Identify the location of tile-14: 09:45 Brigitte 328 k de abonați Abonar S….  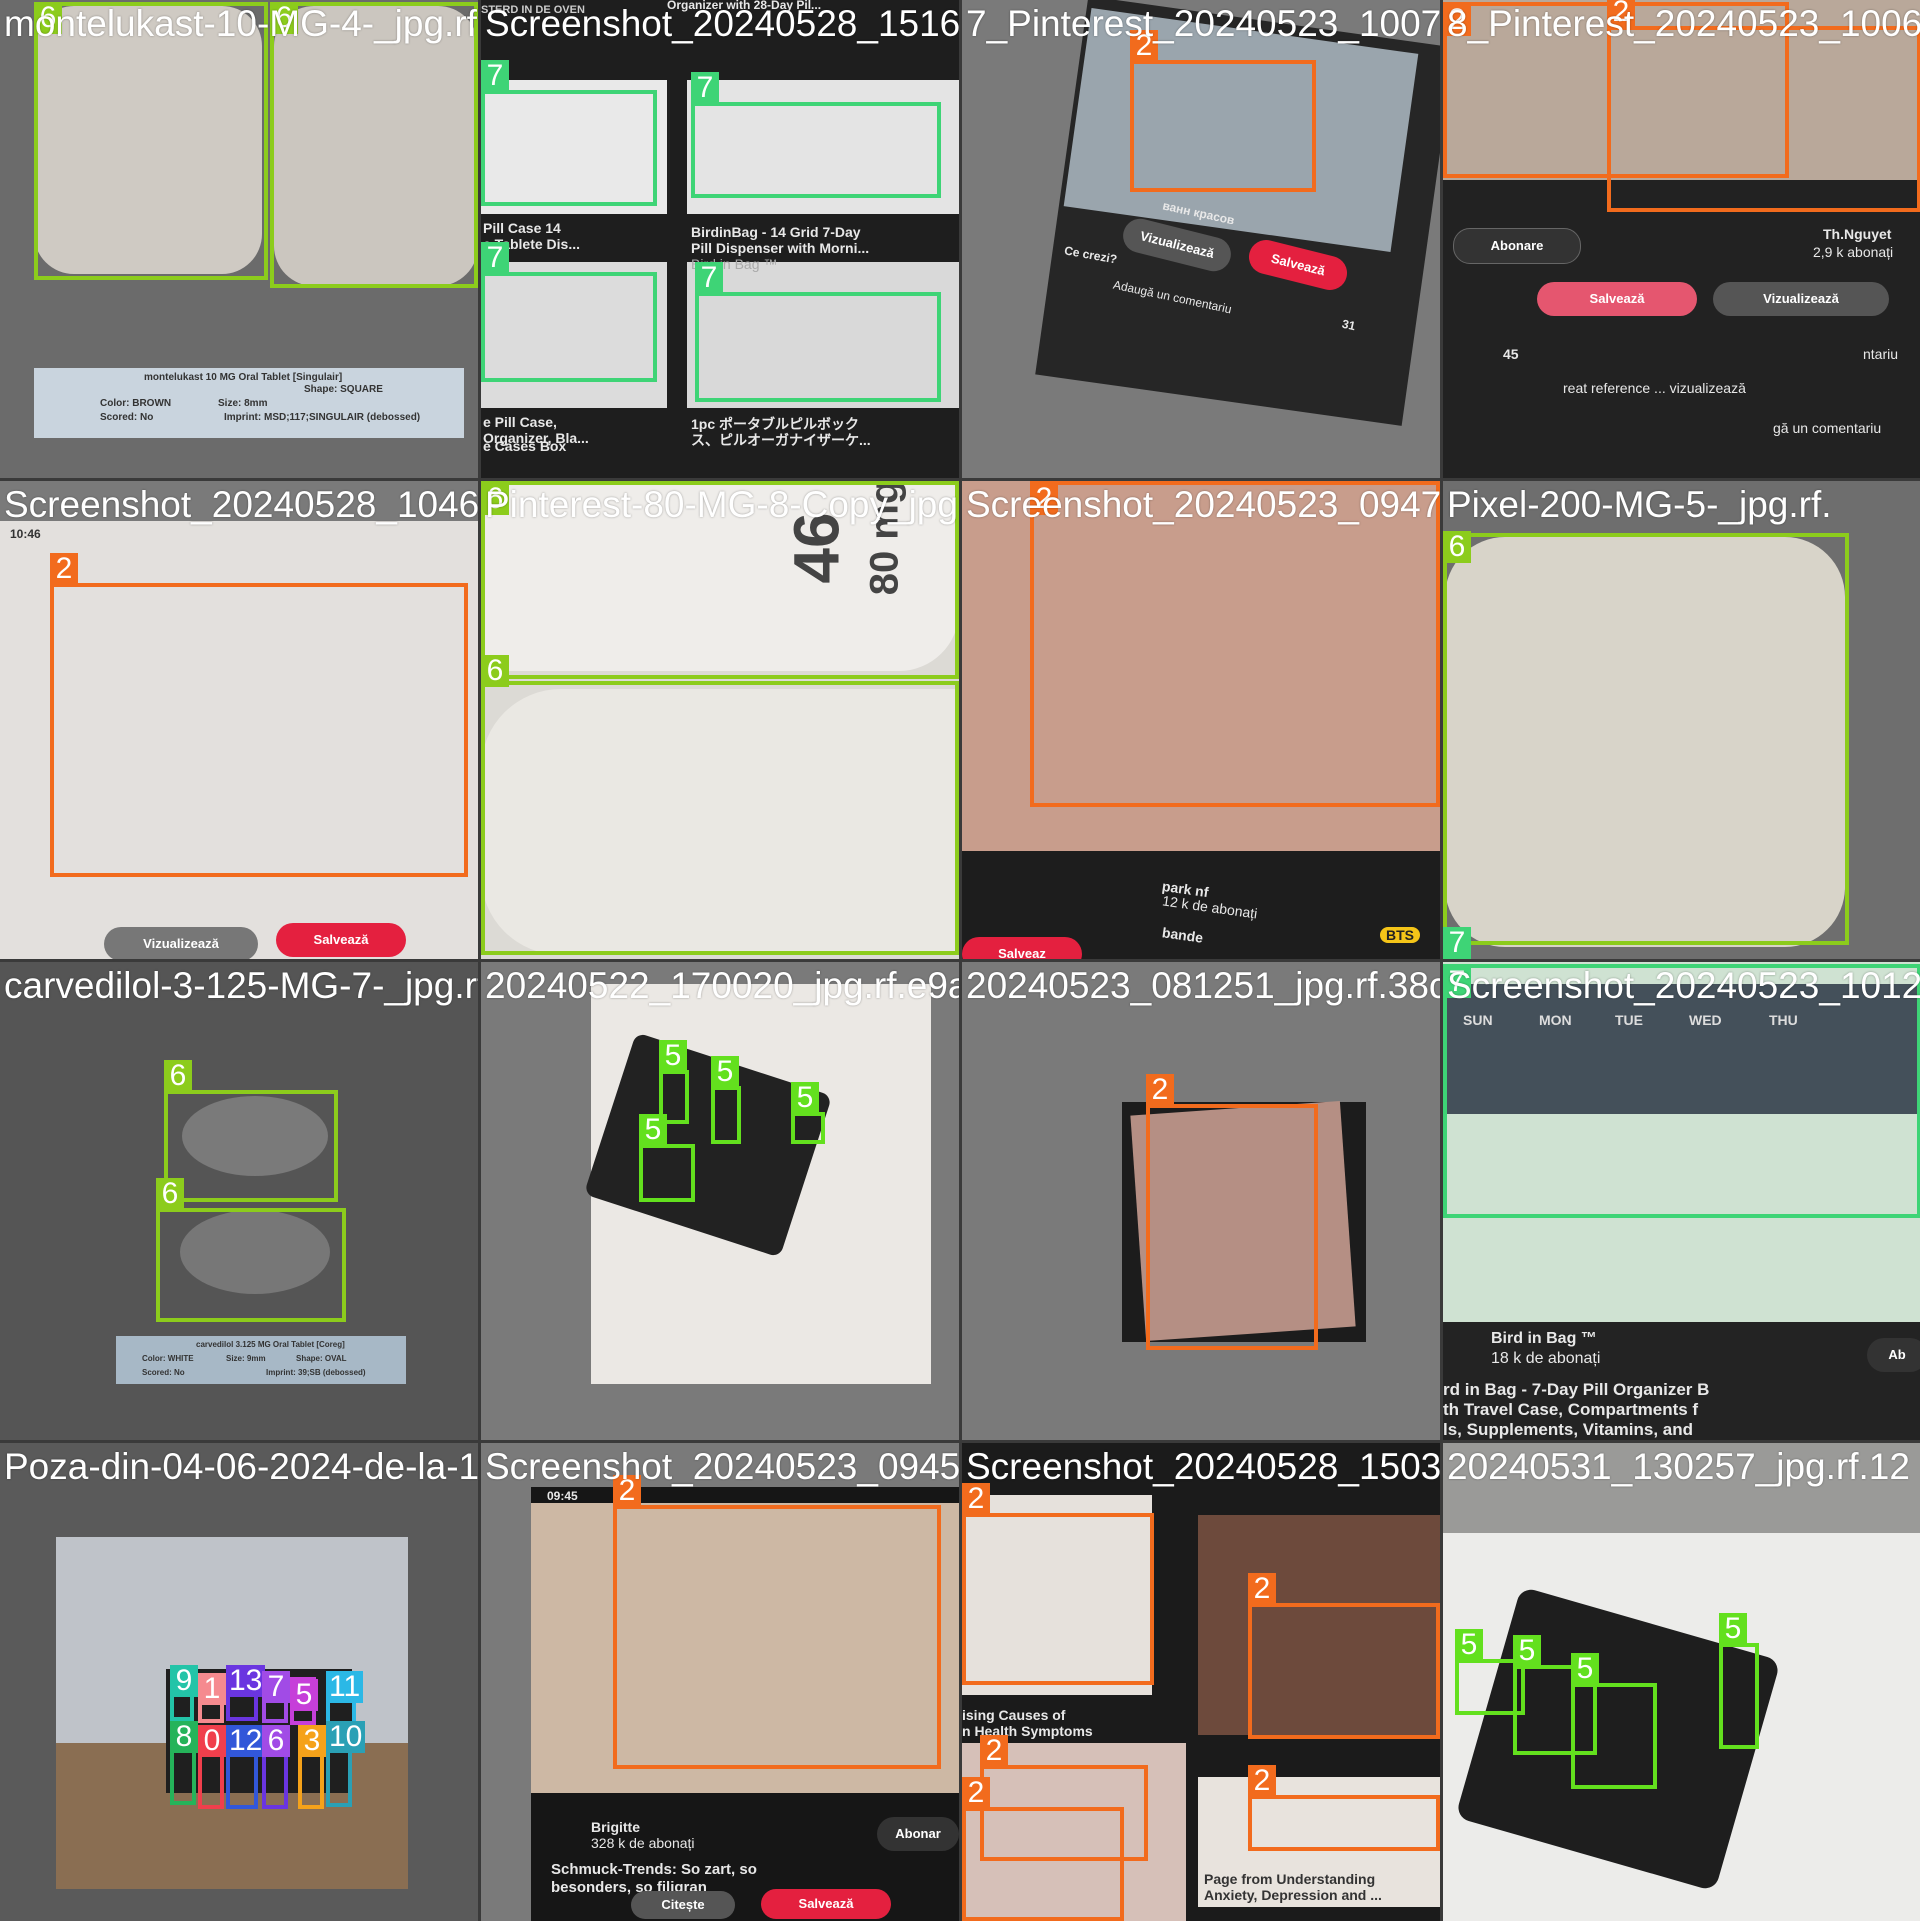
(720, 1682).